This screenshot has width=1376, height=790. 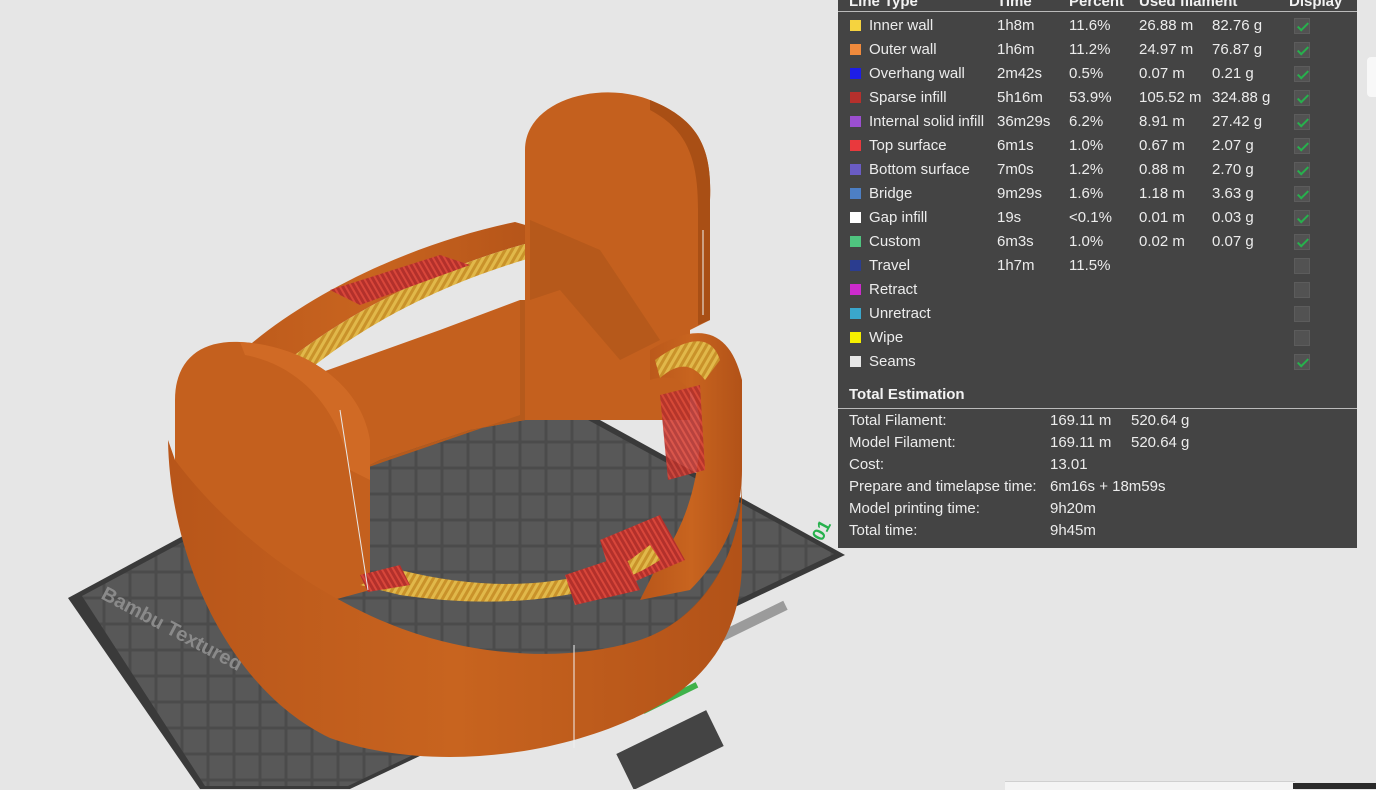 What do you see at coordinates (1090, 25) in the screenshot?
I see `percent-value: 11.6%` at bounding box center [1090, 25].